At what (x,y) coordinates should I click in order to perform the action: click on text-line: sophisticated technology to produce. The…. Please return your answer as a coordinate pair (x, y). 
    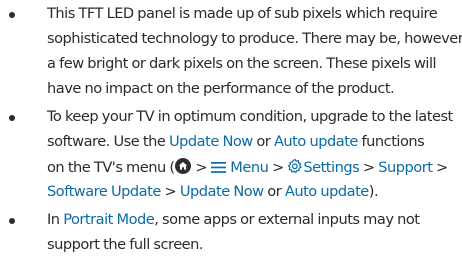
    Looking at the image, I should click on (254, 38).